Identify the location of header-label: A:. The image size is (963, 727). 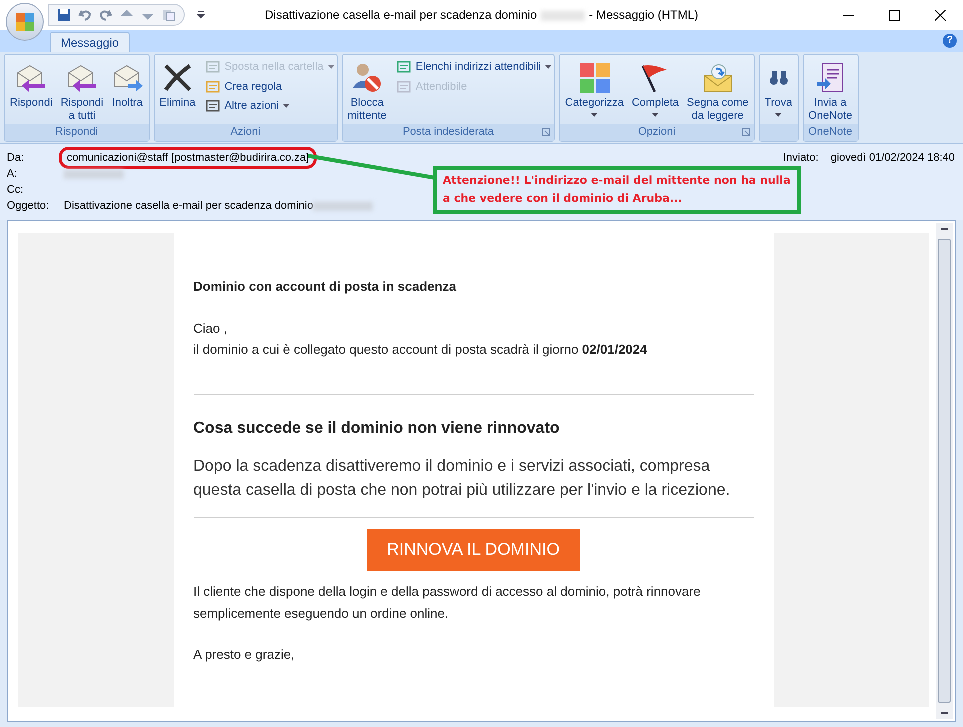
(12, 174).